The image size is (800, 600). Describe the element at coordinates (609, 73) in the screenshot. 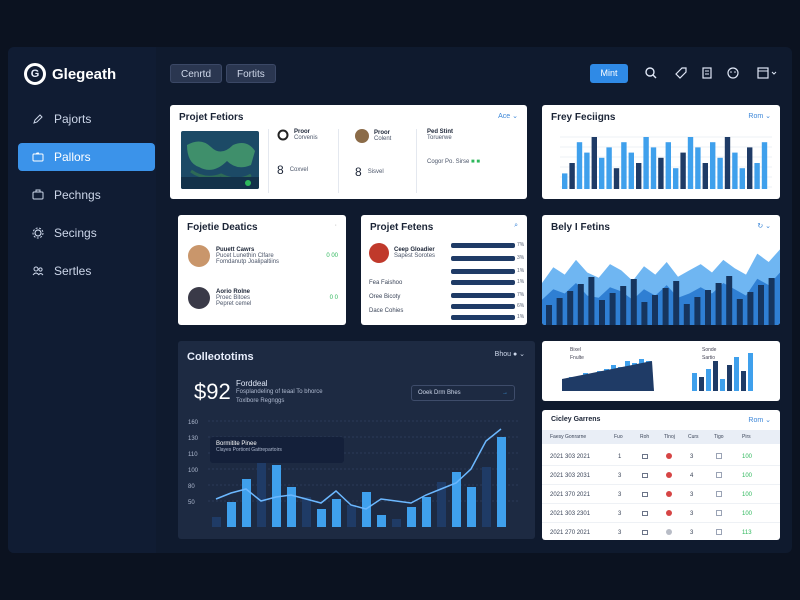

I see `primary-button: Mint` at that location.